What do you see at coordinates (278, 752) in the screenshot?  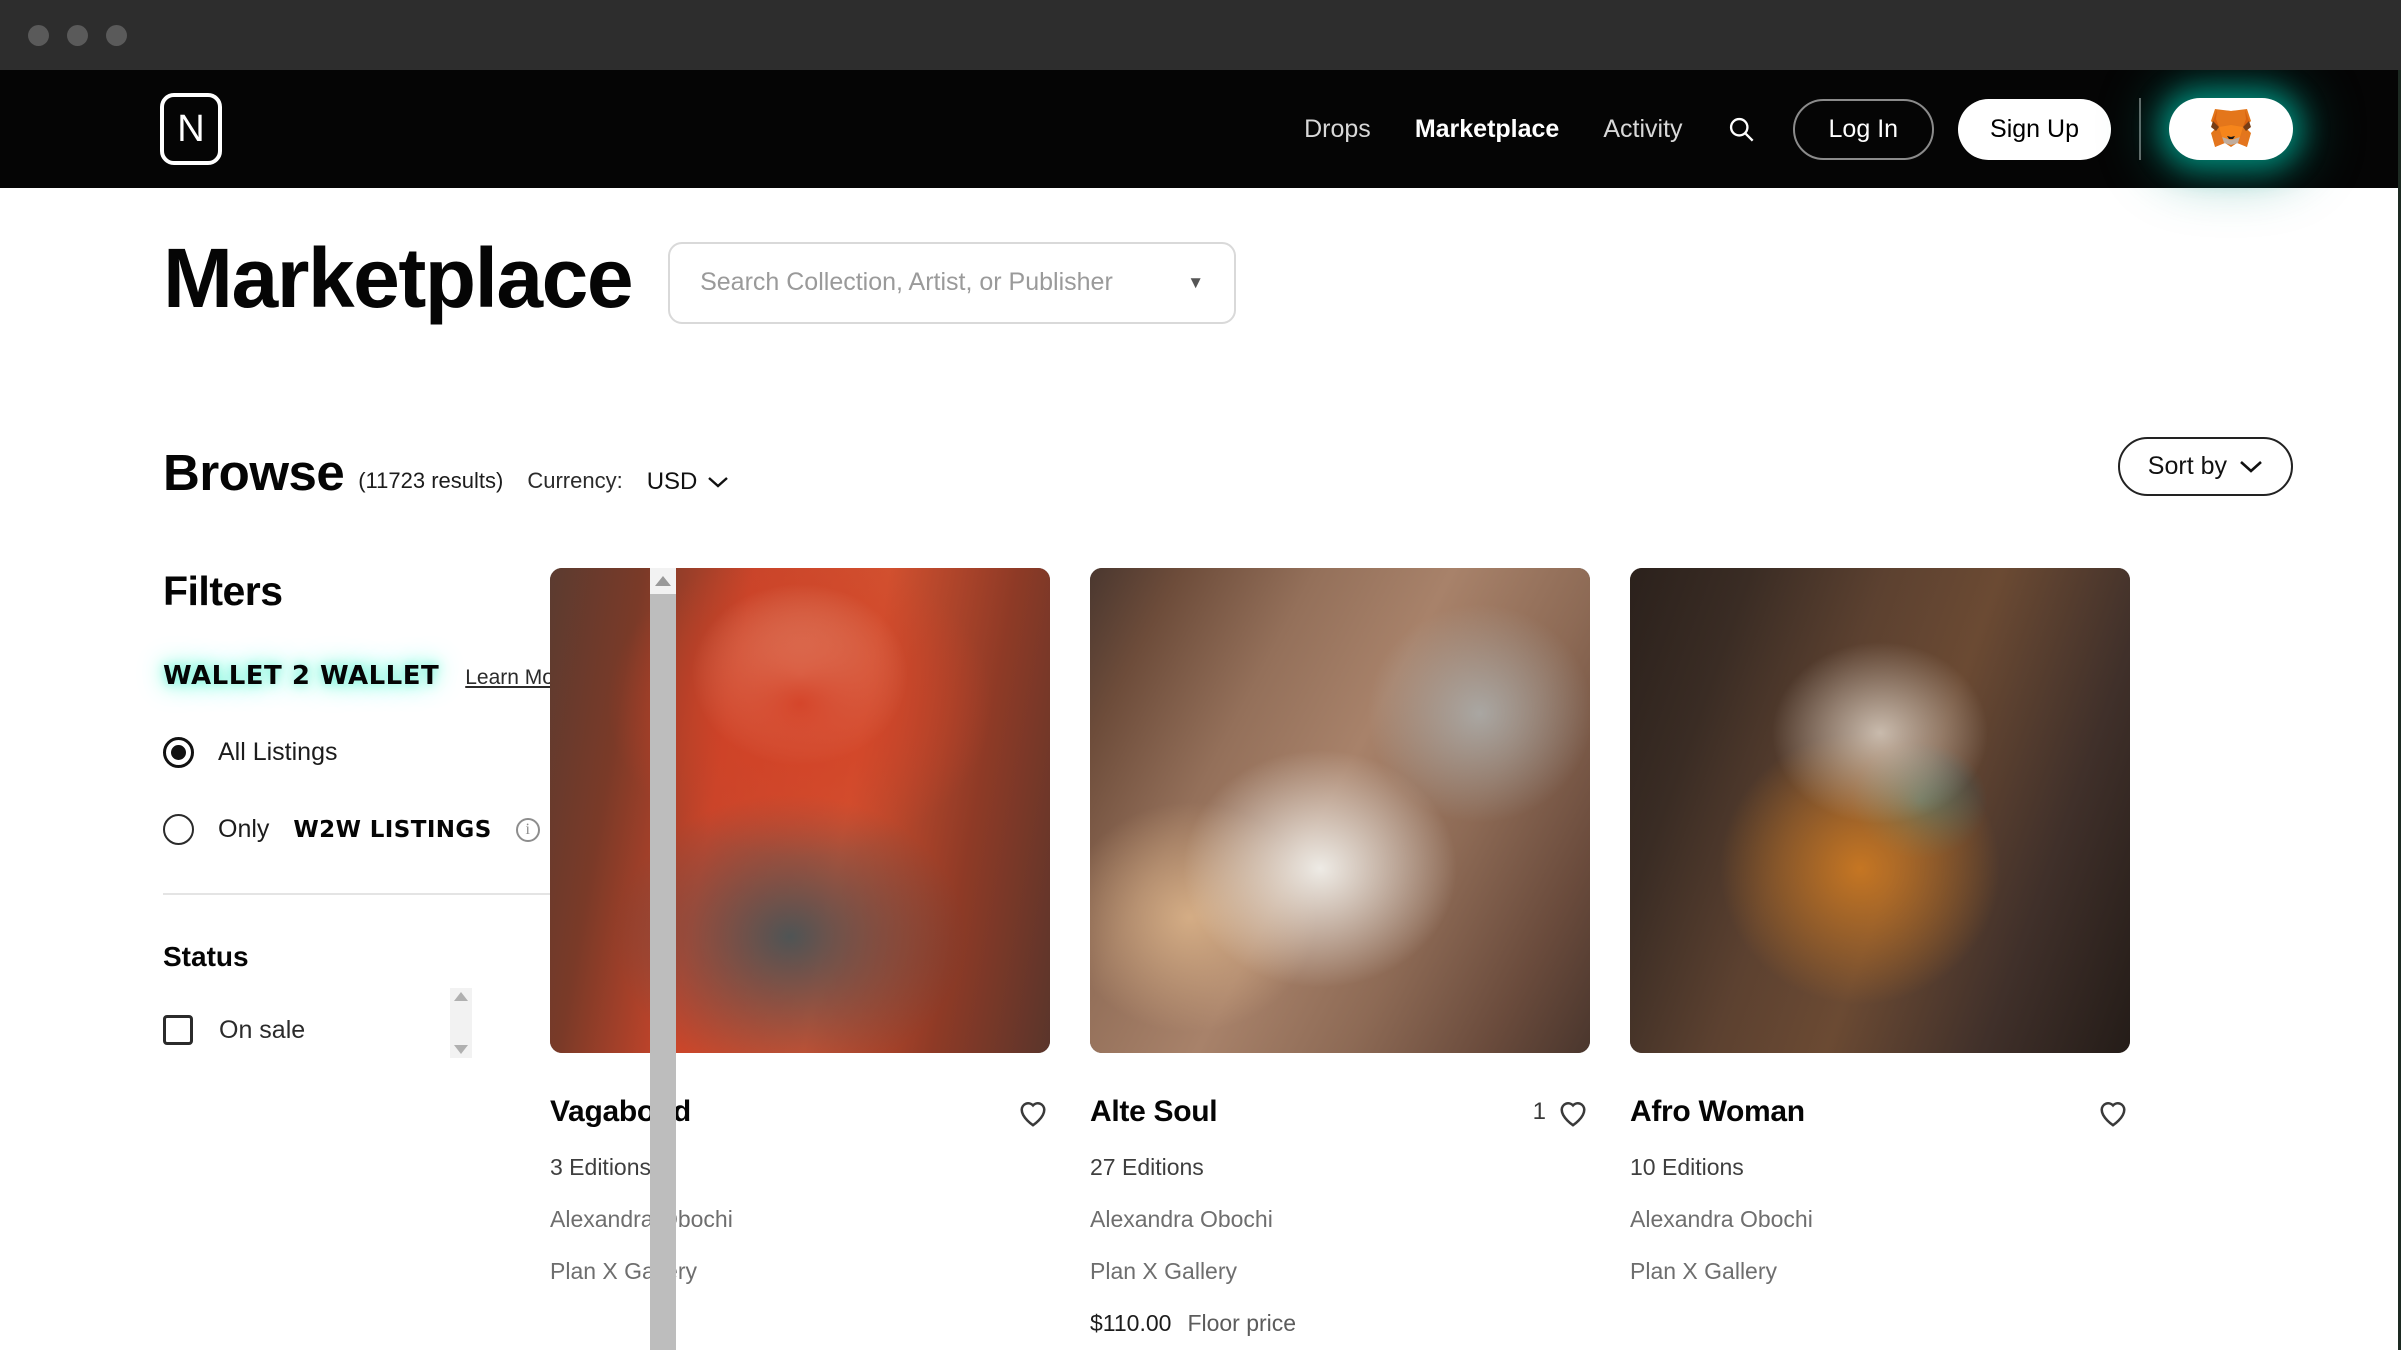 I see `filter-option-label: All Listings` at bounding box center [278, 752].